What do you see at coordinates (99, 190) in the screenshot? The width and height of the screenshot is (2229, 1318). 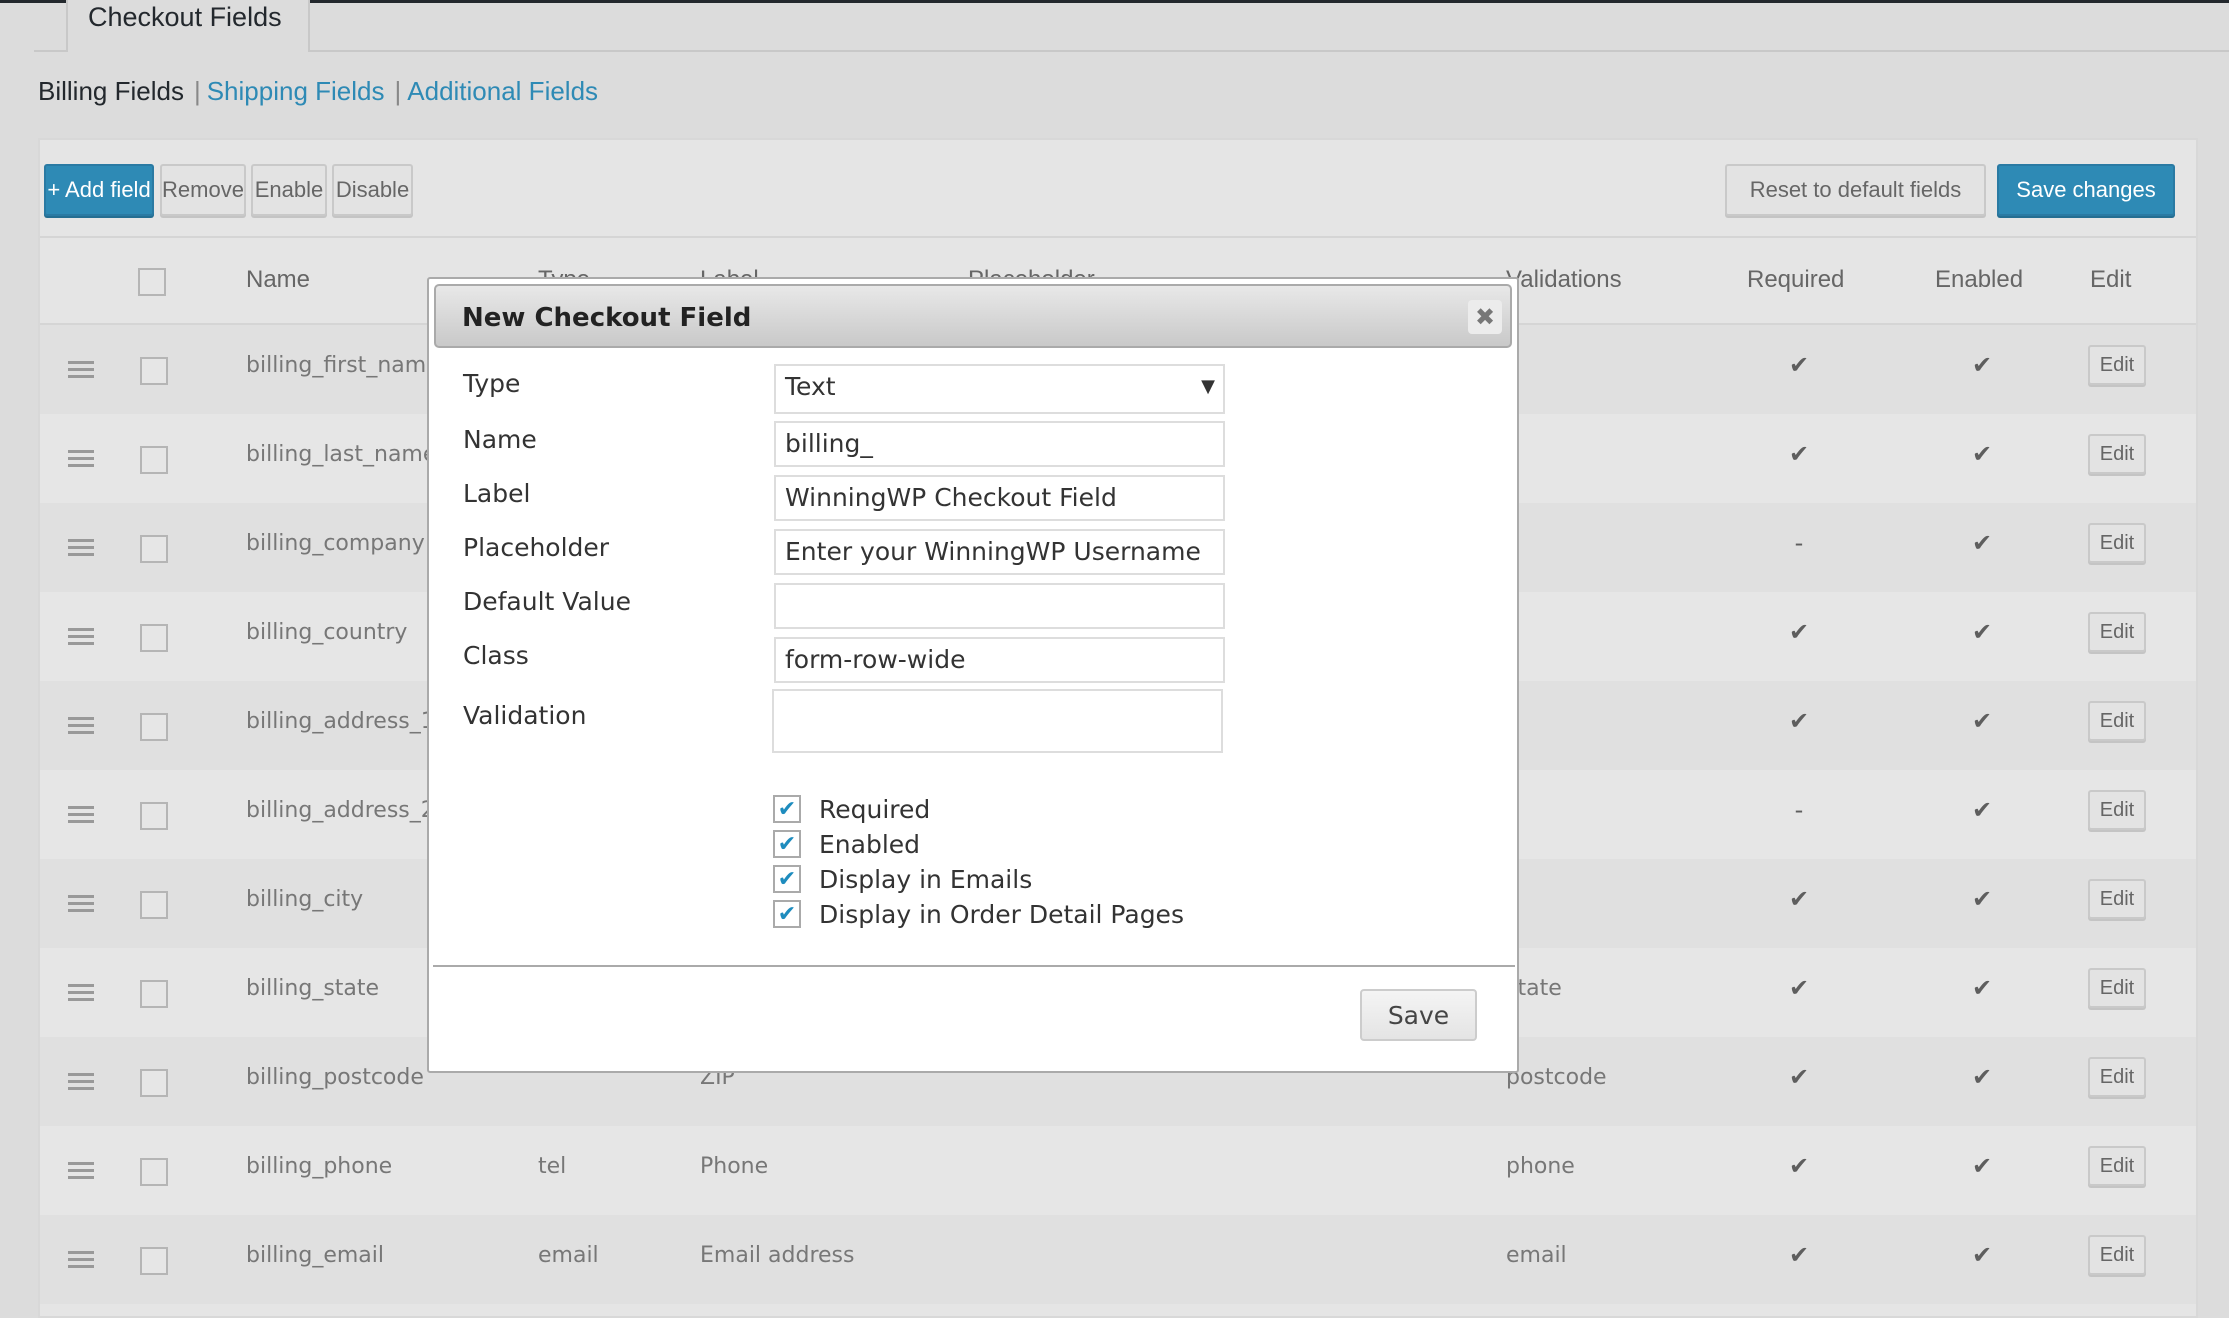 I see `add-field-button: + Add field` at bounding box center [99, 190].